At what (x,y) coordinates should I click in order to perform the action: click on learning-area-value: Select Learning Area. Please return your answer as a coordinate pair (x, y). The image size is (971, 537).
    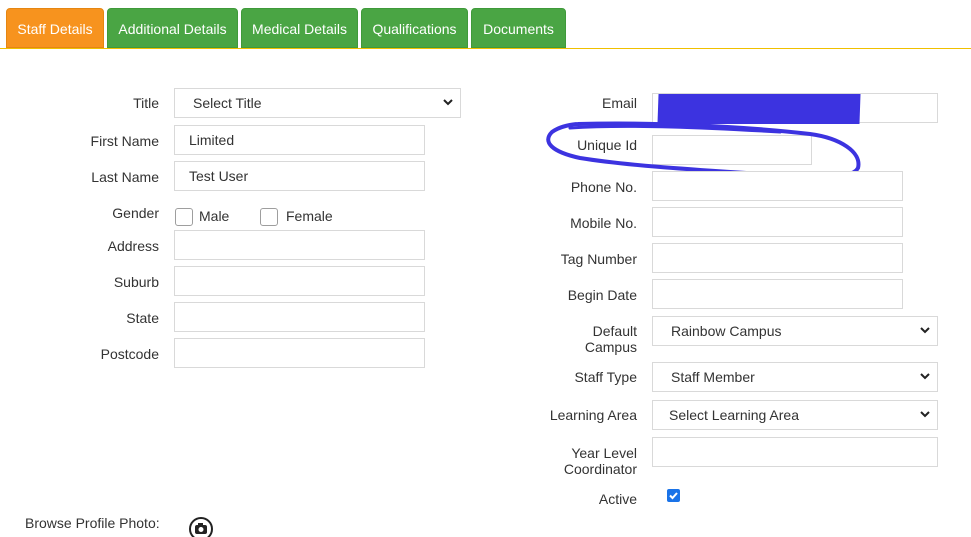
    Looking at the image, I should click on (734, 415).